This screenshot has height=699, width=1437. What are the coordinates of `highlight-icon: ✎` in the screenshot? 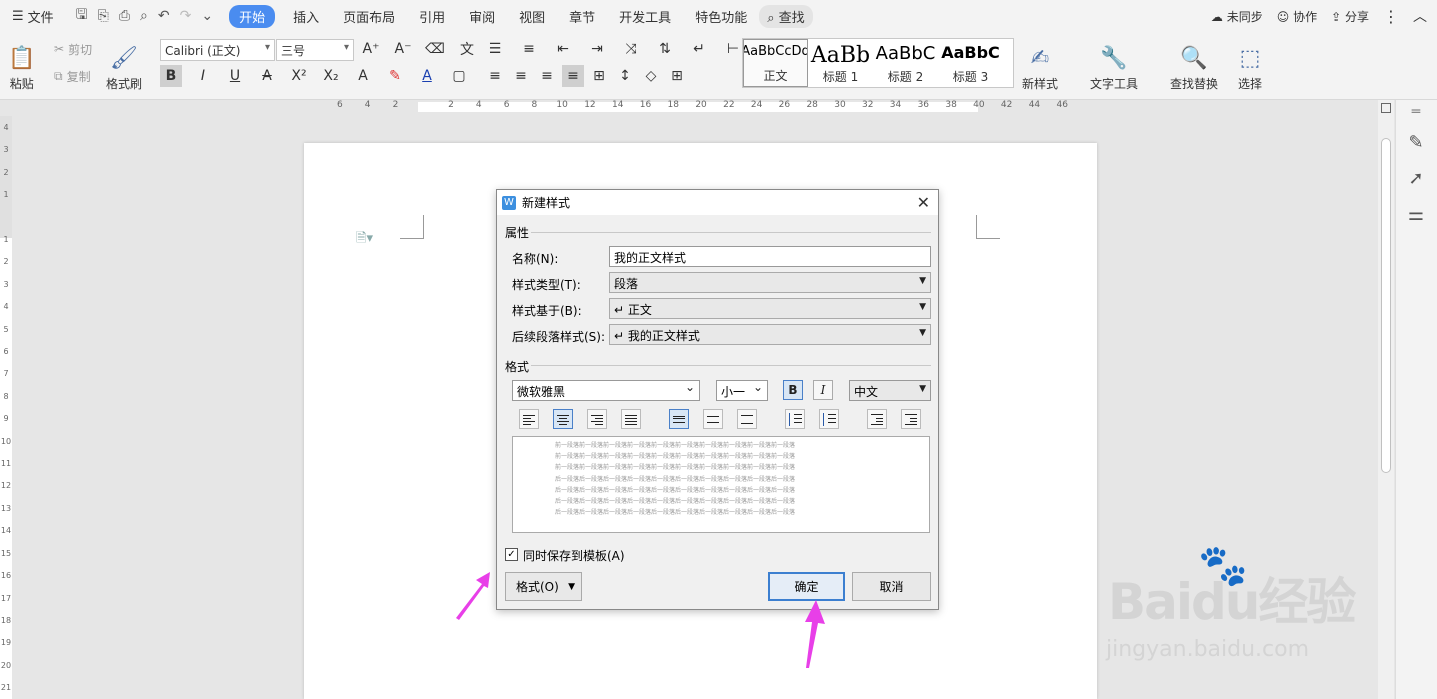 It's located at (395, 76).